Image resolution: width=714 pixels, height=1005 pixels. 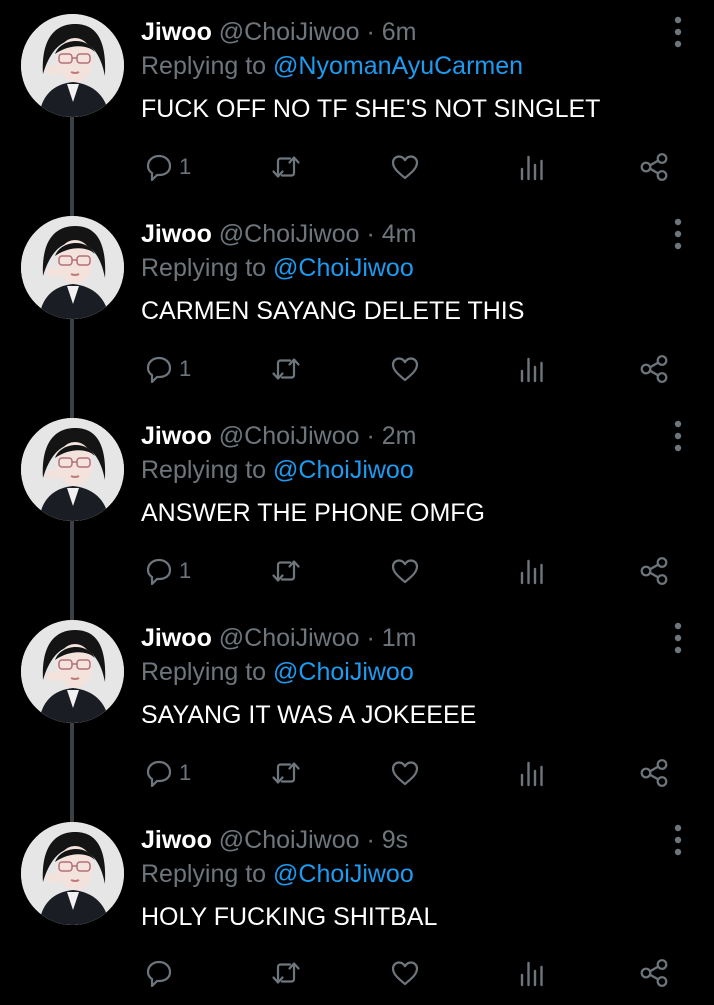 I want to click on reply-button, so click(x=161, y=973).